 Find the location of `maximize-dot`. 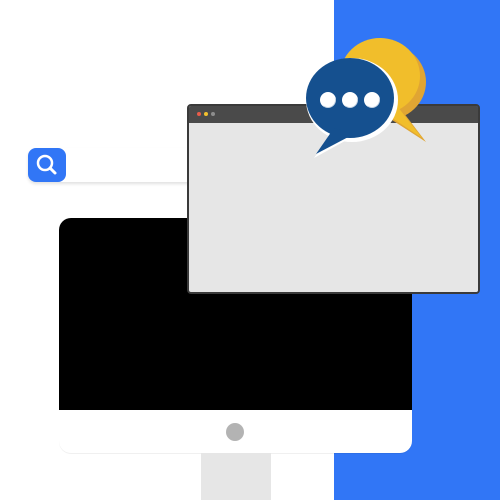

maximize-dot is located at coordinates (213, 114).